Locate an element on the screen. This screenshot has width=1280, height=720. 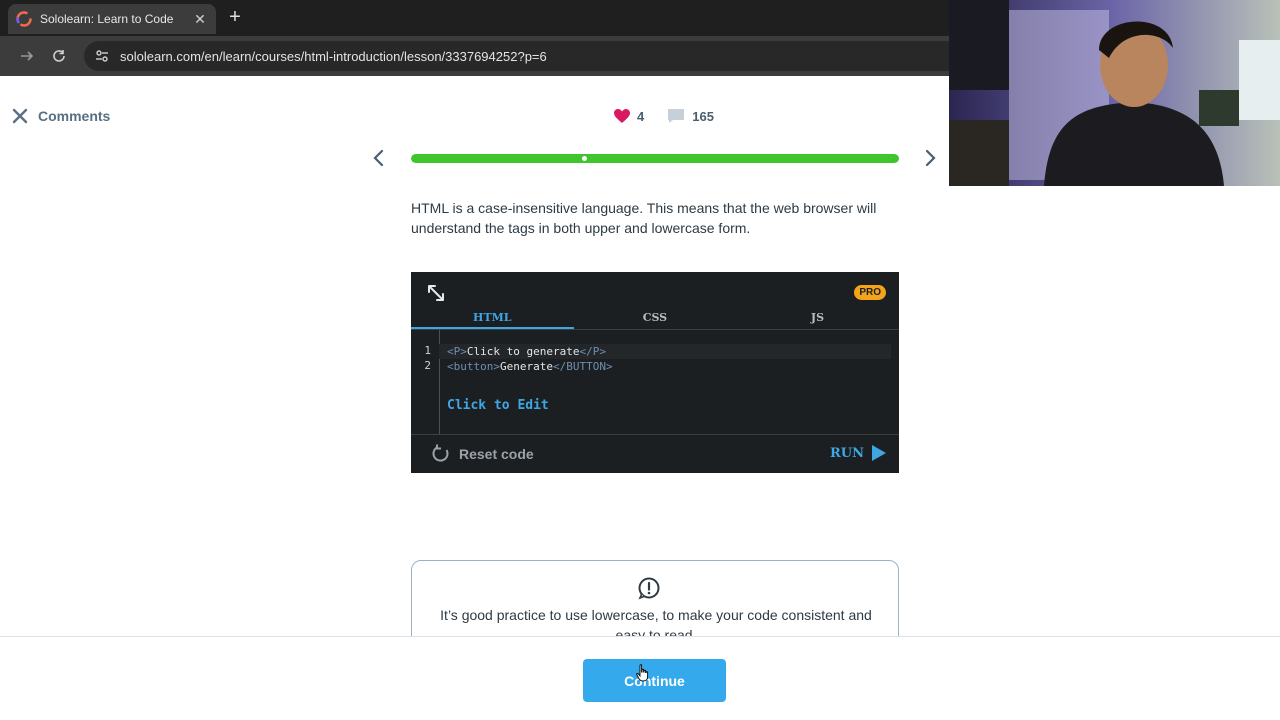
progress-fill is located at coordinates (655, 158).